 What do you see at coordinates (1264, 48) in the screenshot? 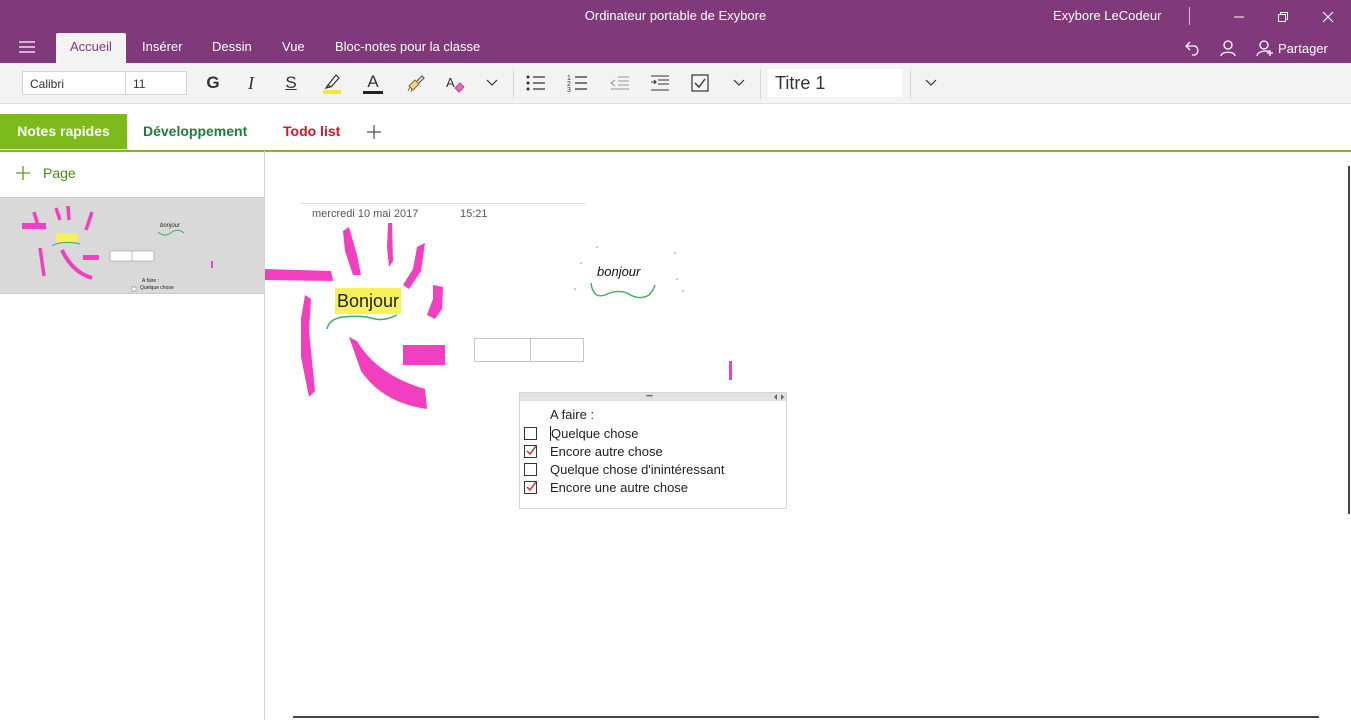
I see `share-person-icon` at bounding box center [1264, 48].